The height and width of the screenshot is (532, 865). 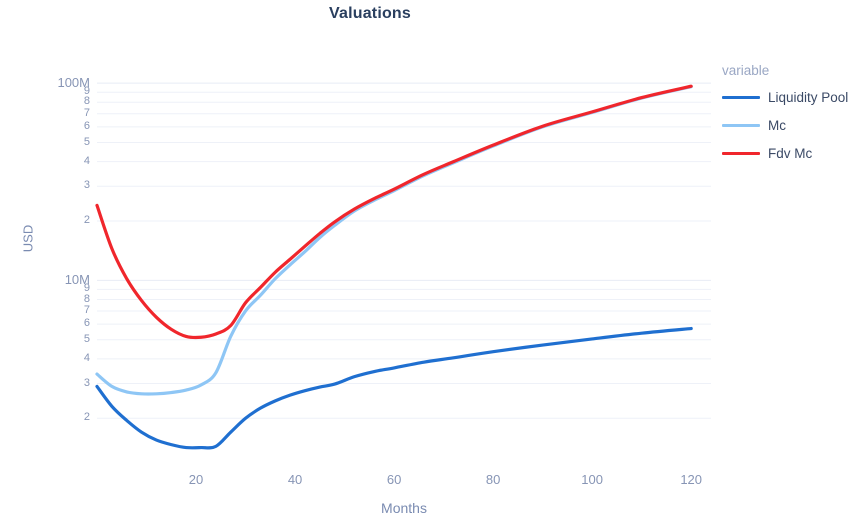 I want to click on x-tick-label: 120, so click(x=691, y=479).